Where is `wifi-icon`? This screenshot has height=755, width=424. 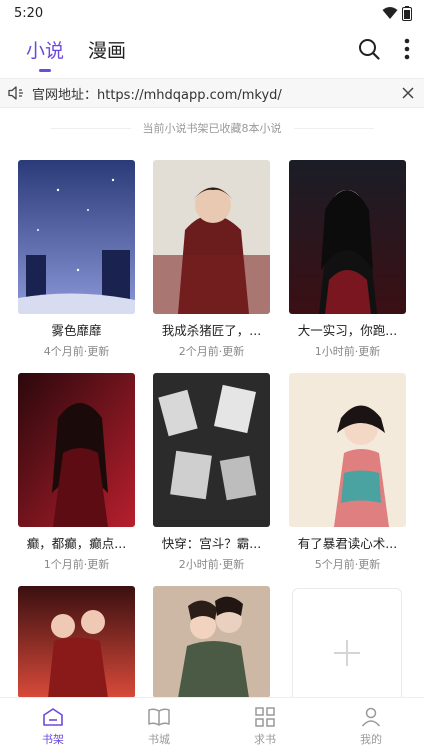
wifi-icon is located at coordinates (390, 13).